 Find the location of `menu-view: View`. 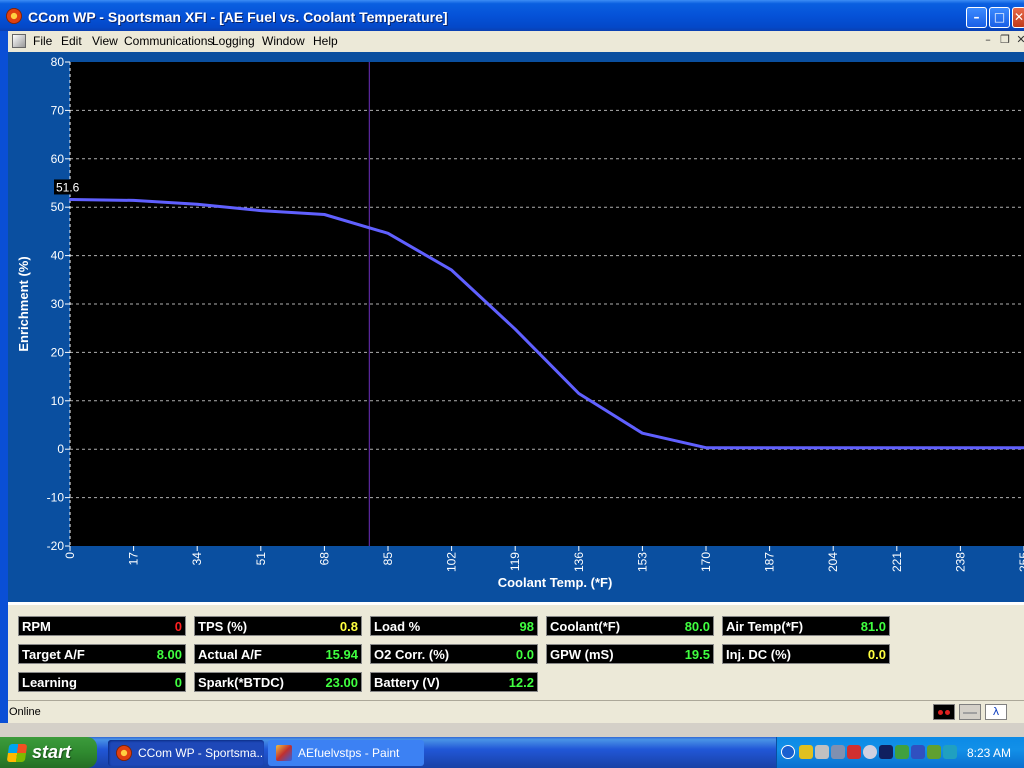

menu-view: View is located at coordinates (105, 41).